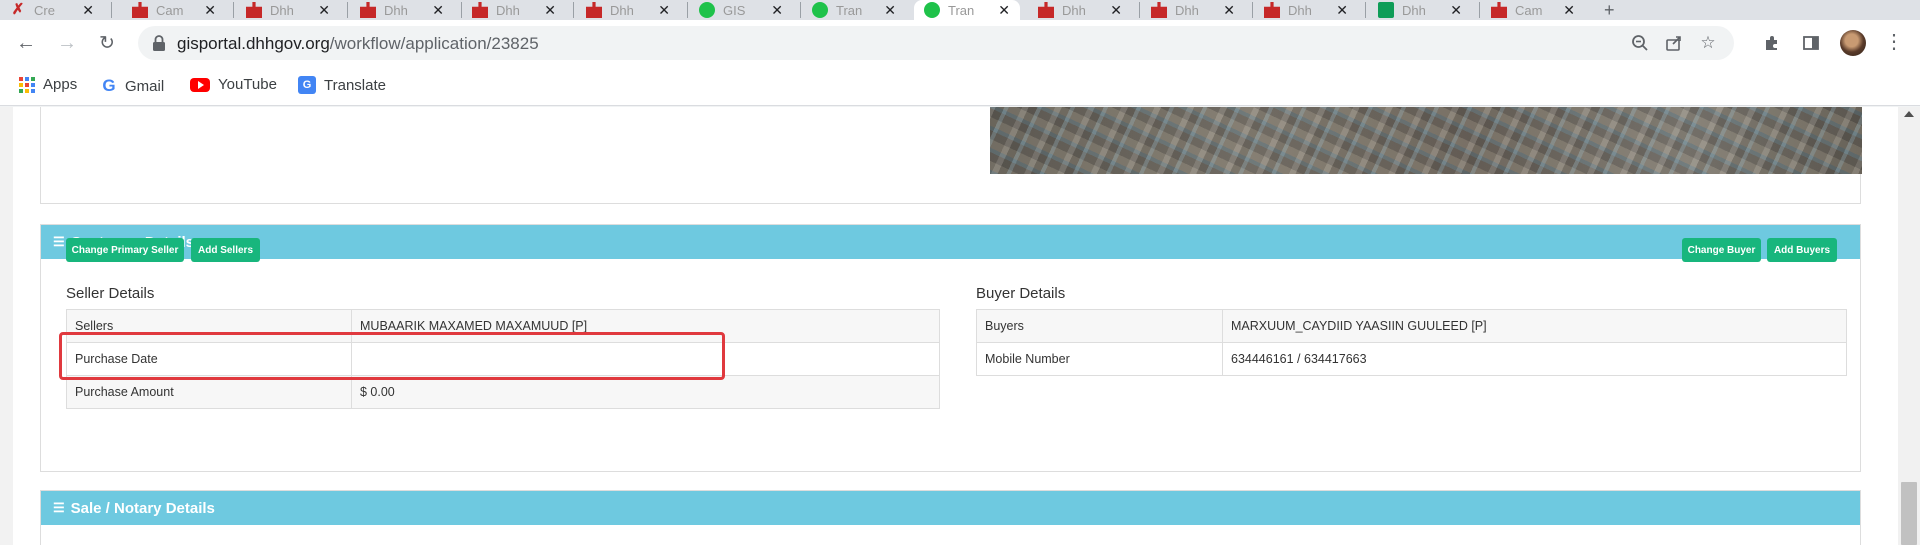 Image resolution: width=1920 pixels, height=545 pixels. What do you see at coordinates (125, 250) in the screenshot?
I see `change-primary-seller-button: Change Primary Seller` at bounding box center [125, 250].